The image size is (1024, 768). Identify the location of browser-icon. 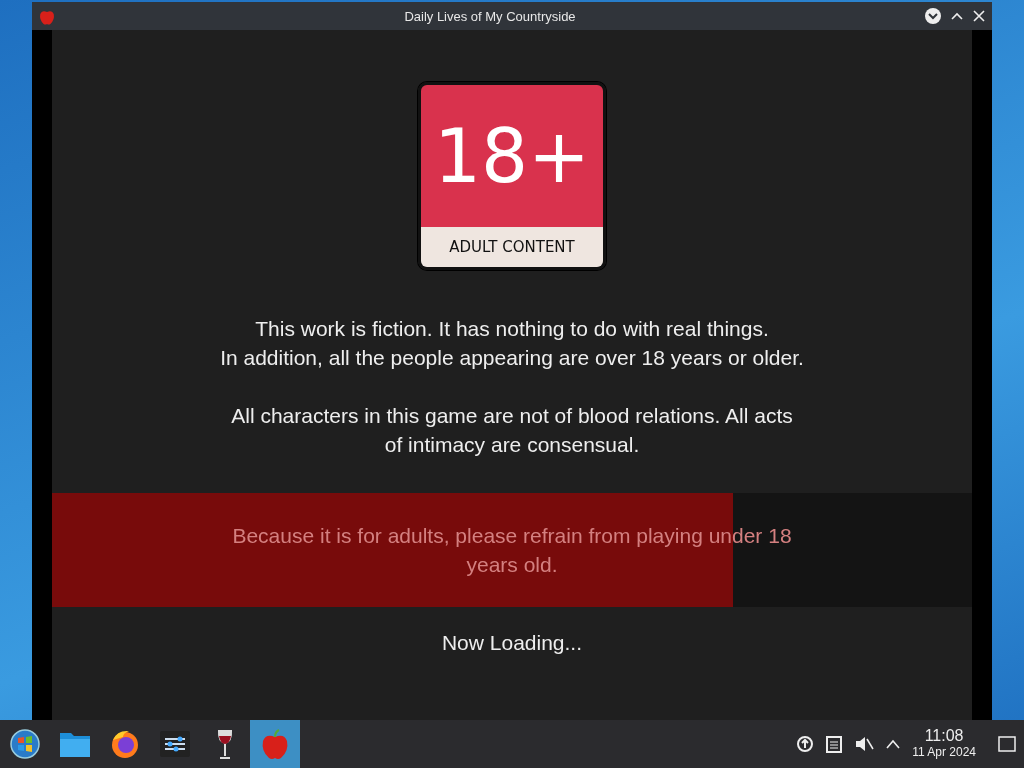
(125, 744).